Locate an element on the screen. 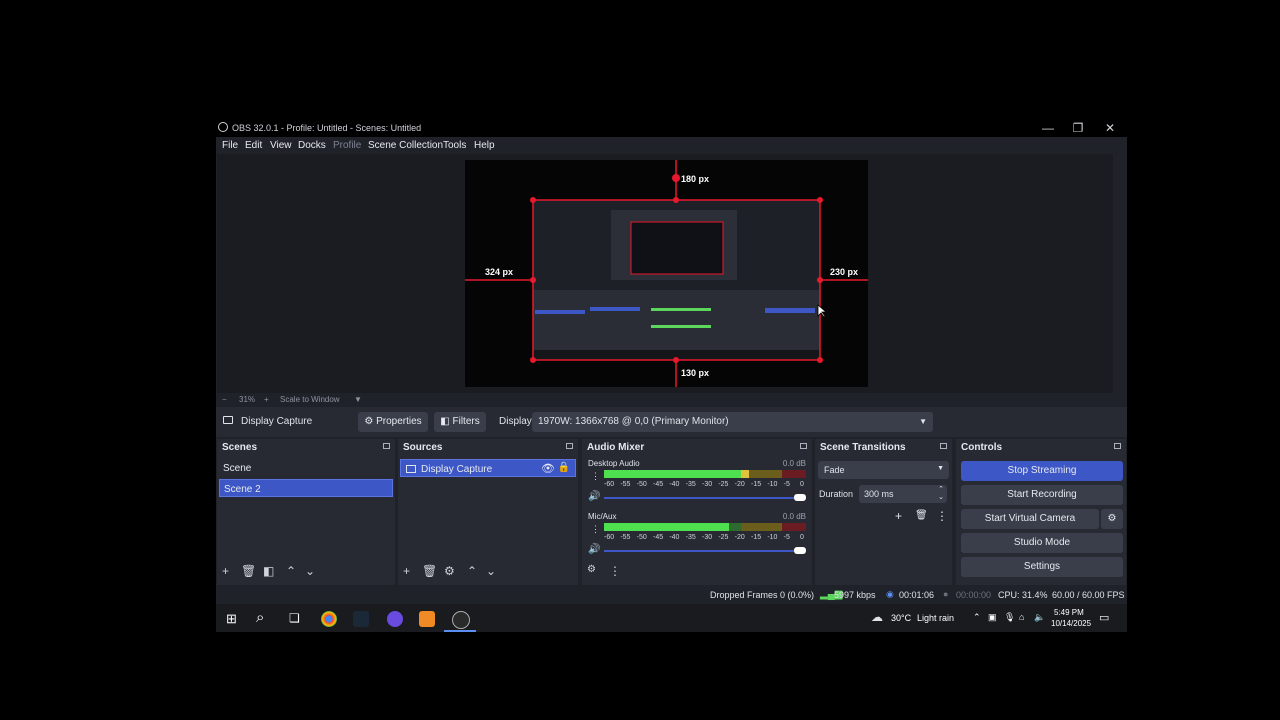 Image resolution: width=1280 pixels, height=720 pixels. stop-streaming-button: Stop Streaming is located at coordinates (1042, 471).